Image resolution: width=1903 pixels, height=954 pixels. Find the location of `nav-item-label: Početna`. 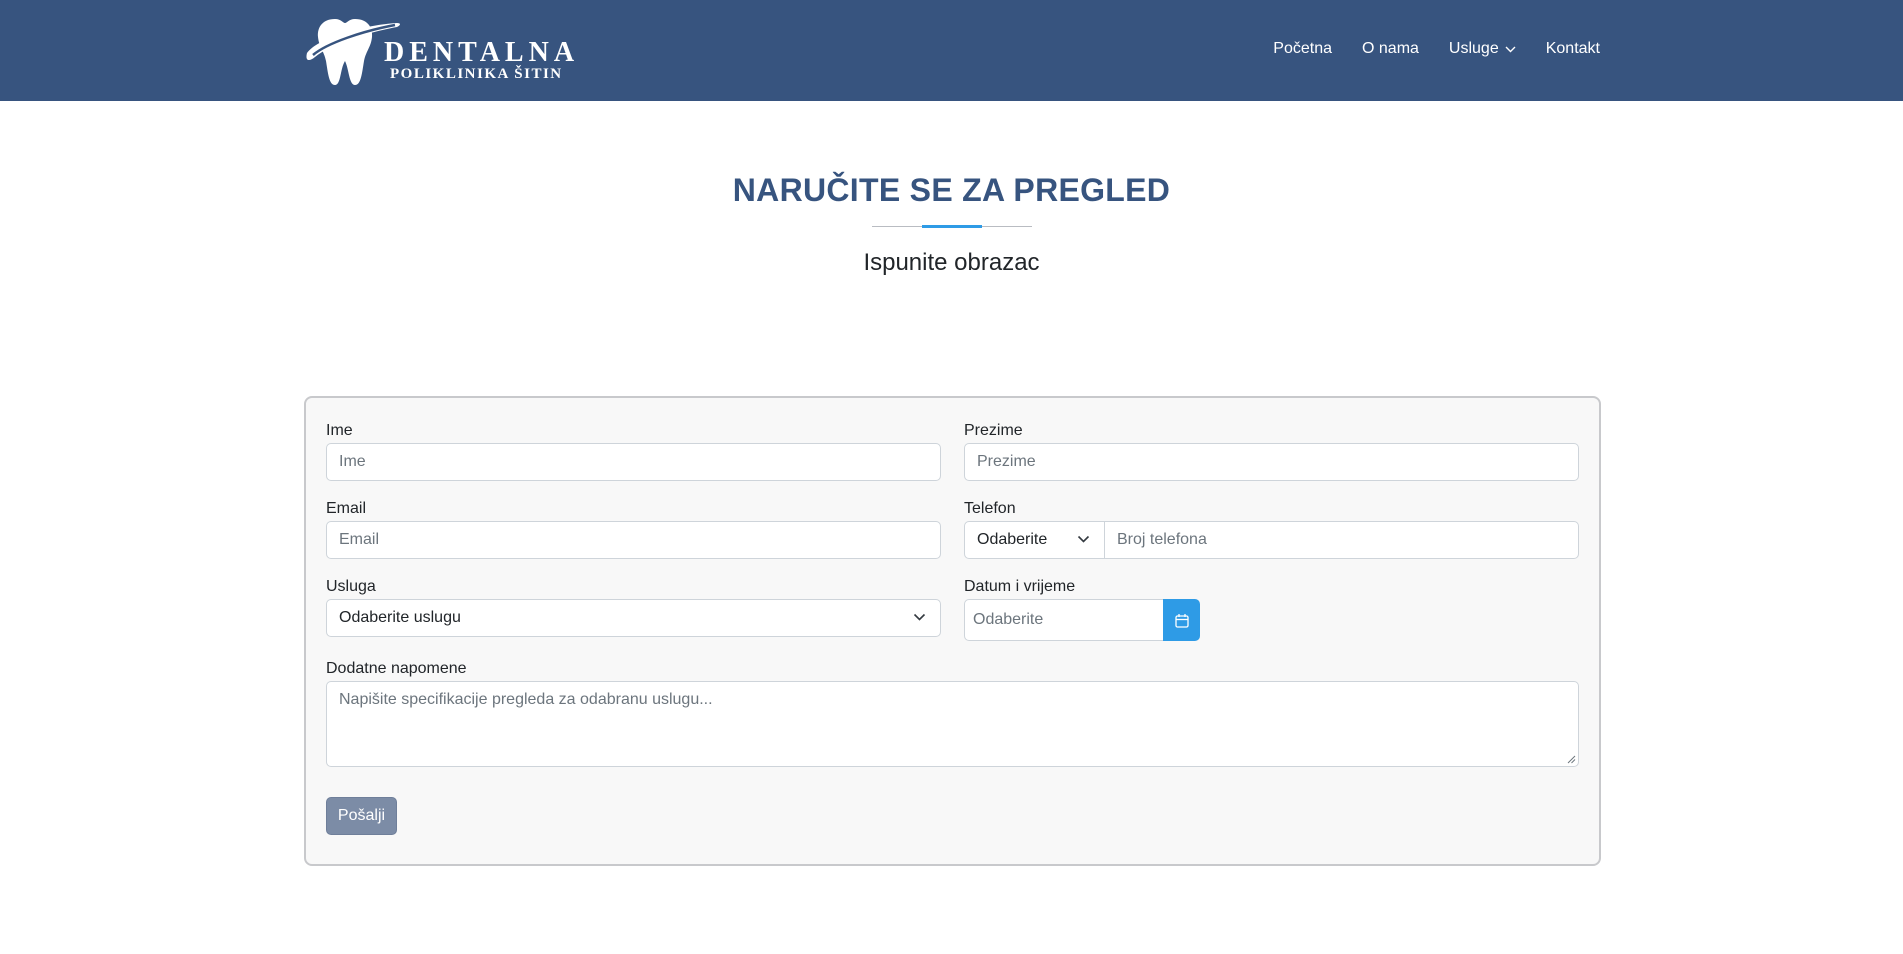

nav-item-label: Početna is located at coordinates (1302, 48).